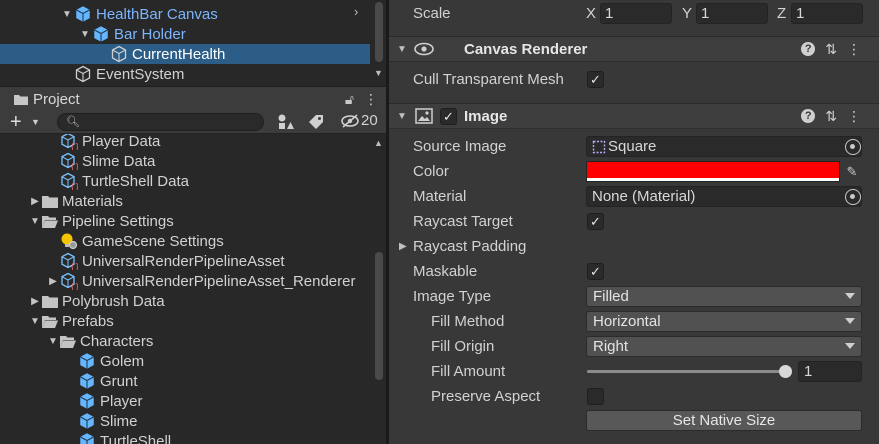 This screenshot has height=444, width=879. I want to click on chevron-right-icon: ›, so click(356, 11).